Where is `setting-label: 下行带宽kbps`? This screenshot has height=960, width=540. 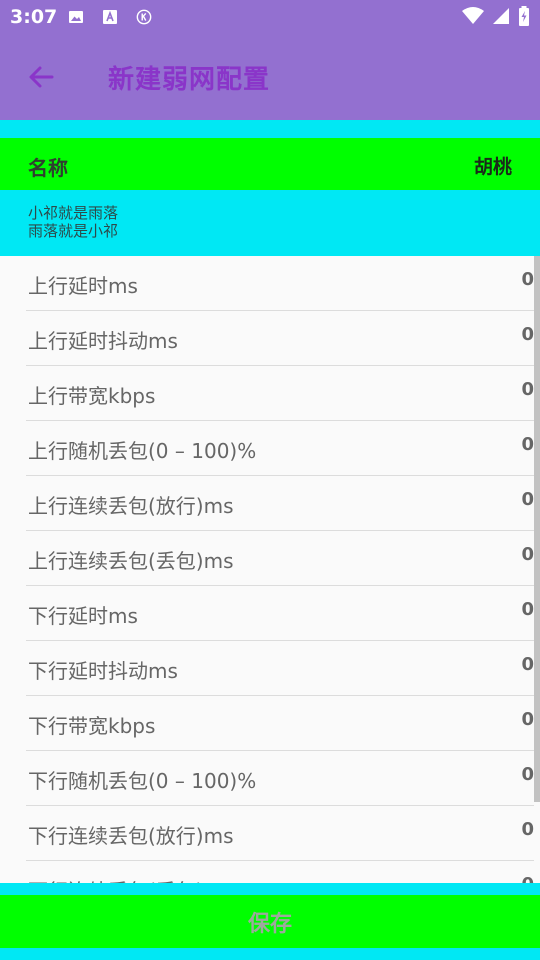
setting-label: 下行带宽kbps is located at coordinates (92, 726).